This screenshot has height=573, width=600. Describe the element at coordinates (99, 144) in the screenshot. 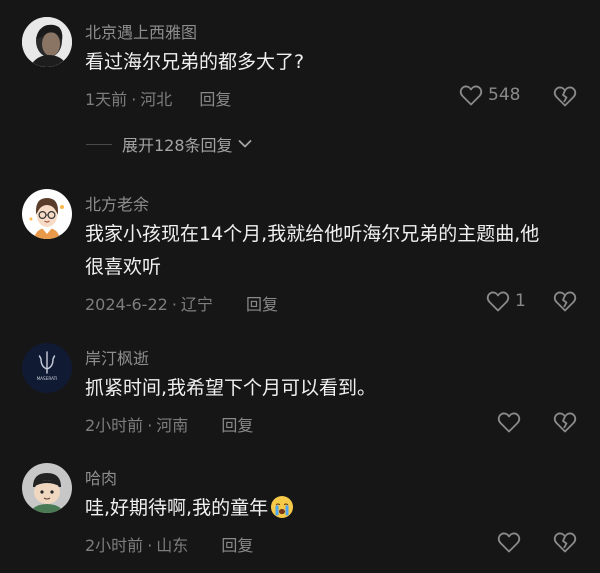

I see `divider` at that location.